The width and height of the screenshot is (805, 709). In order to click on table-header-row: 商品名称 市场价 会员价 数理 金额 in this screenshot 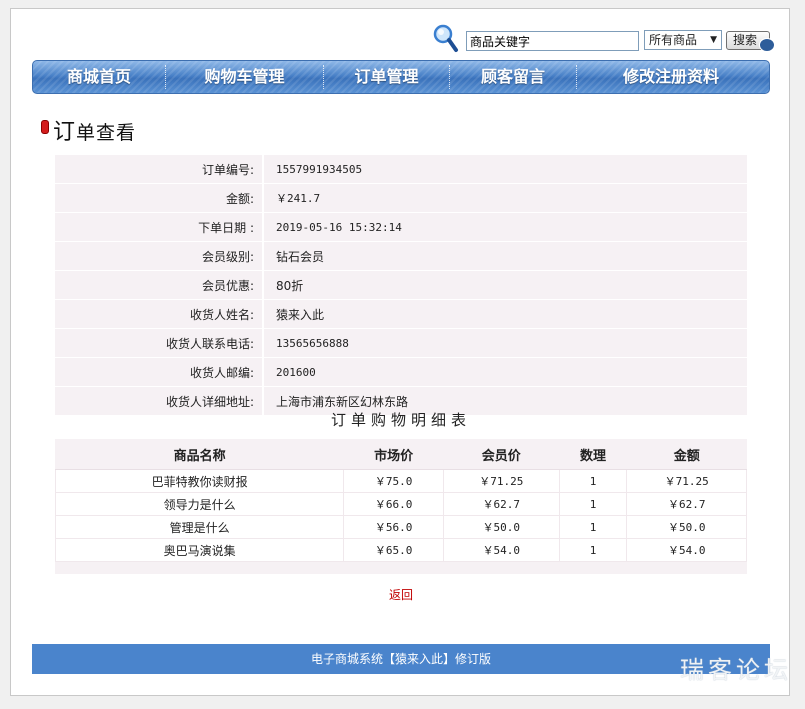, I will do `click(401, 454)`.